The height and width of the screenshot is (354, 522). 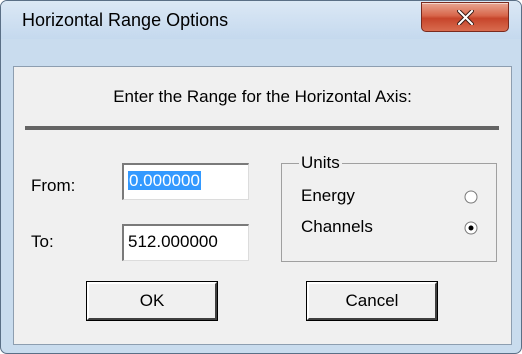 I want to click on range-prompt: Enter the Range for the Horizontal Axis:, so click(x=262, y=96).